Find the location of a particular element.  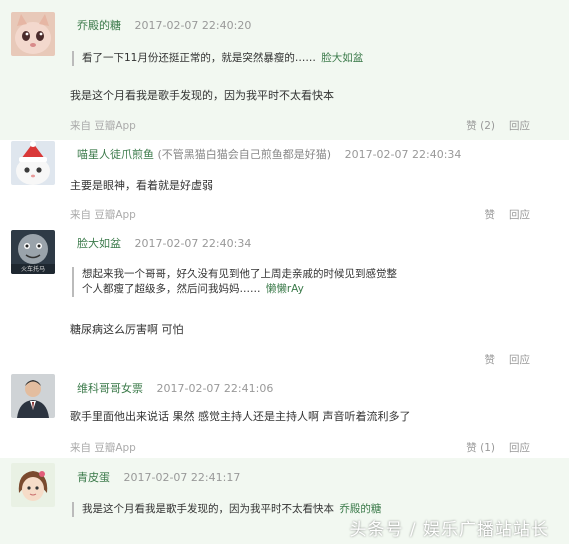

comment-time: 2017-02-07 22:40:20 is located at coordinates (193, 25).